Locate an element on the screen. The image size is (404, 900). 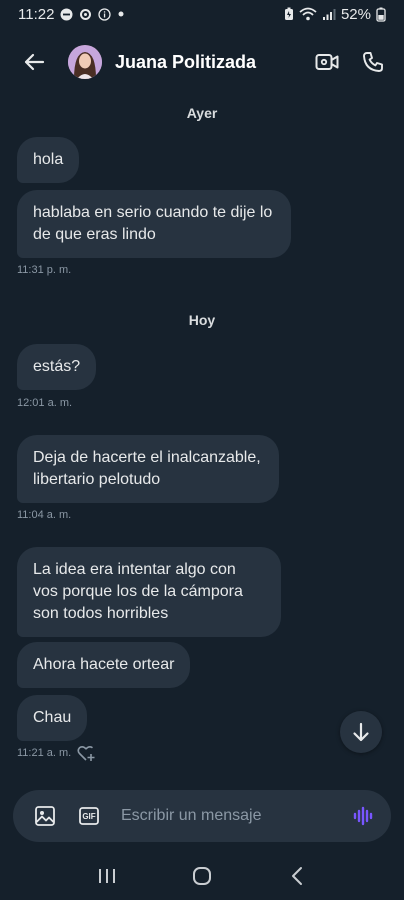
notification-dot-icon is located at coordinates (121, 14).